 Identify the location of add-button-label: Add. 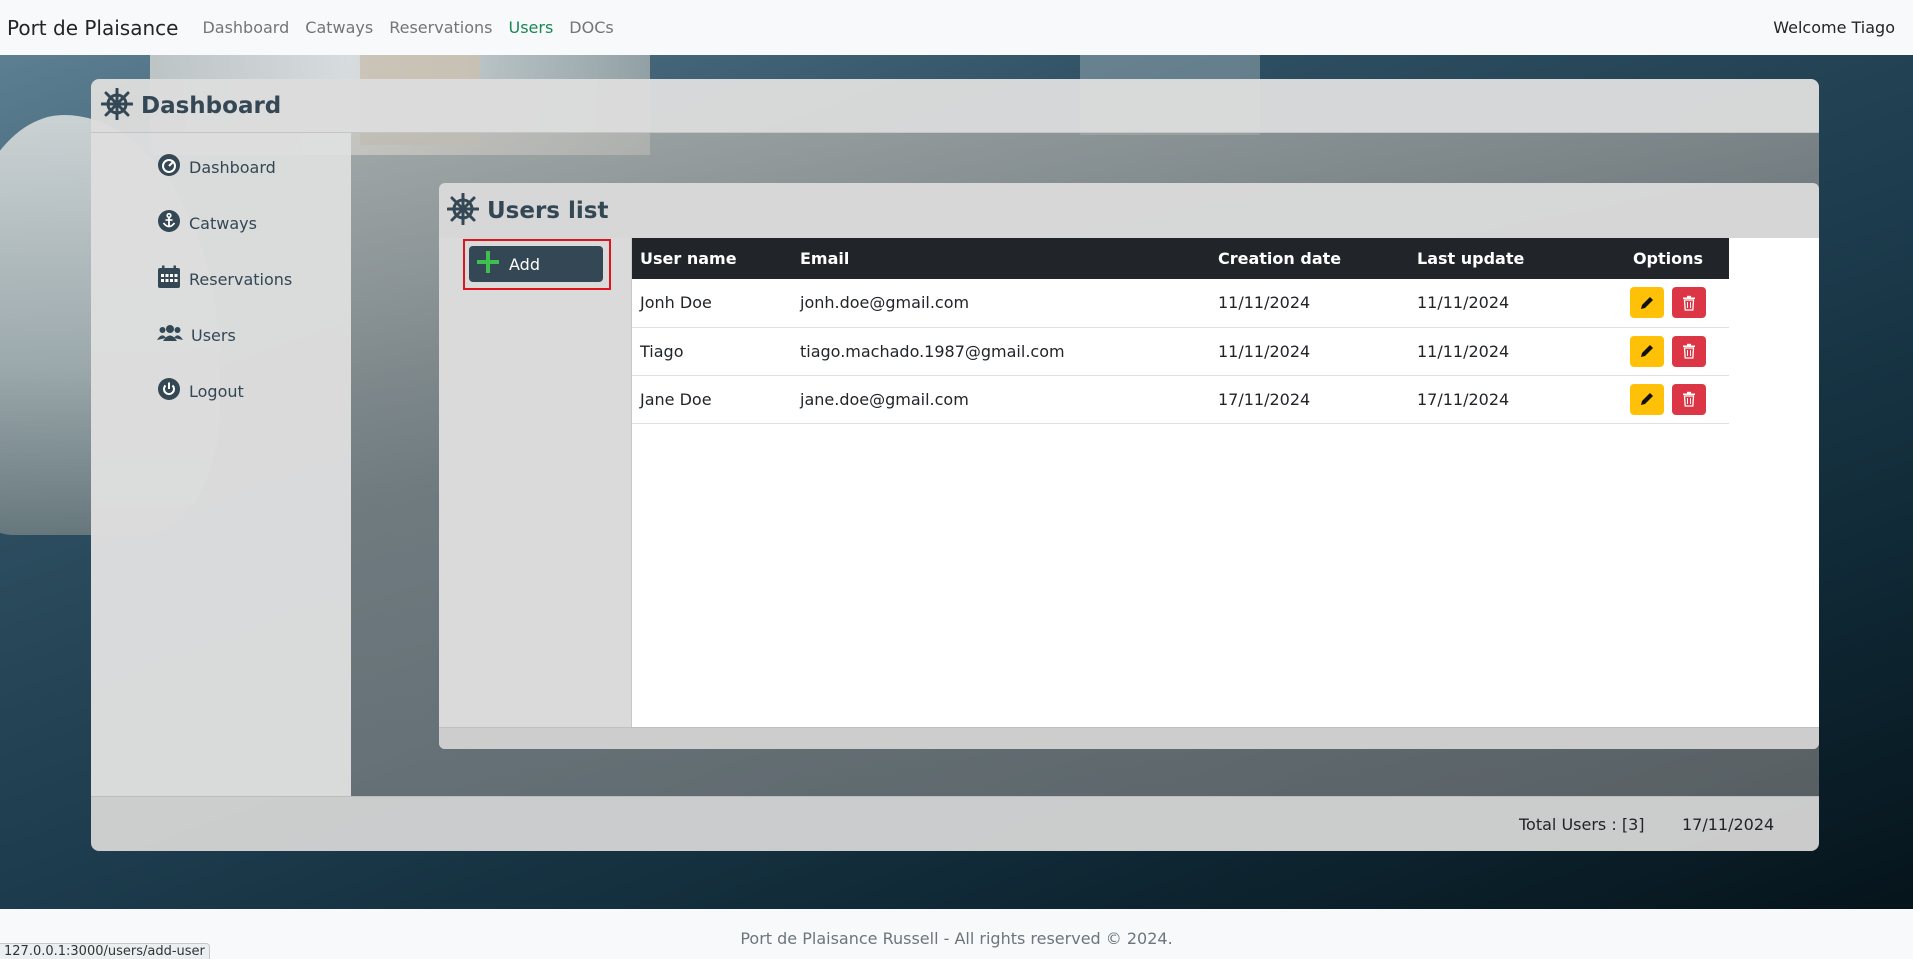
(524, 264).